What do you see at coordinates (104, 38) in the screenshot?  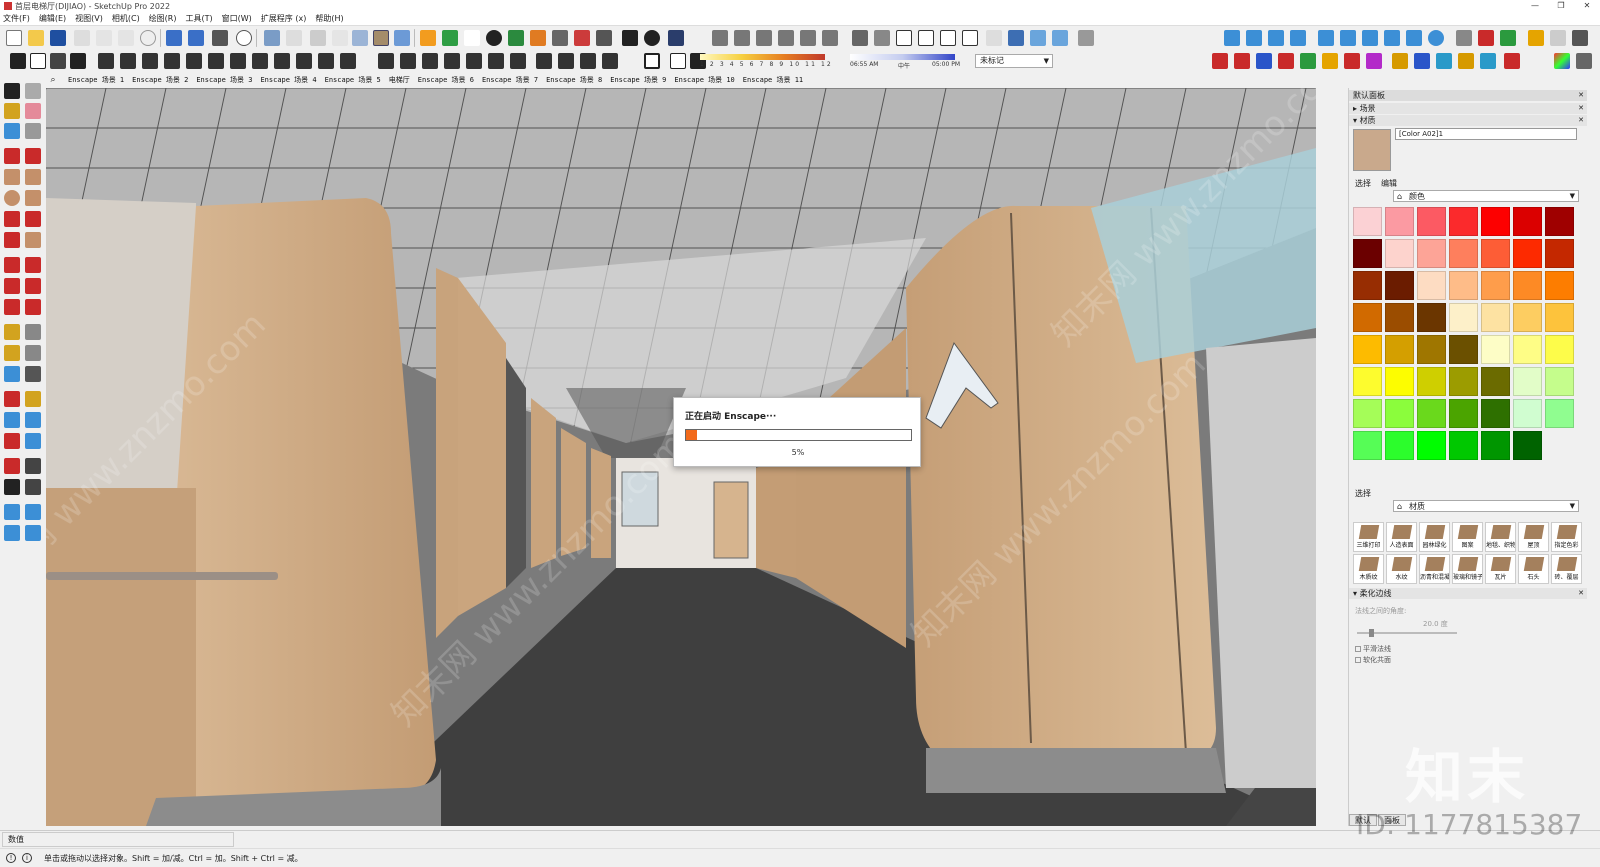 I see `copy-icon` at bounding box center [104, 38].